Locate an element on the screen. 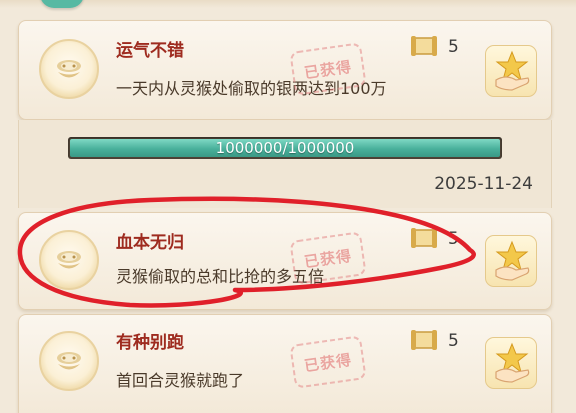 The width and height of the screenshot is (576, 413). progress-bar: 1000000/1000000 is located at coordinates (285, 148).